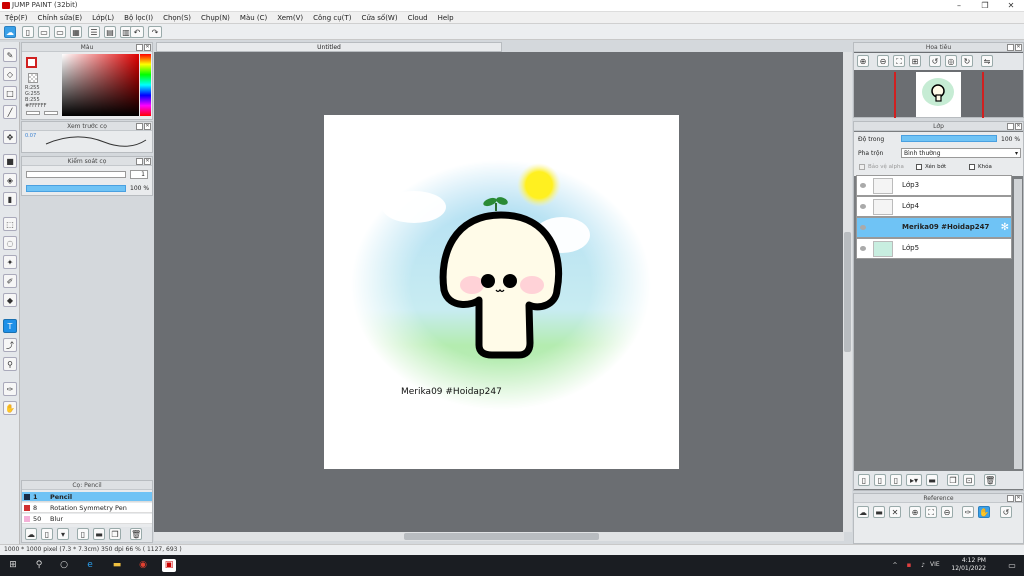 Image resolution: width=1024 pixels, height=576 pixels. Describe the element at coordinates (169, 565) in the screenshot. I see `jump-paint-taskbar-icon: ▣` at that location.